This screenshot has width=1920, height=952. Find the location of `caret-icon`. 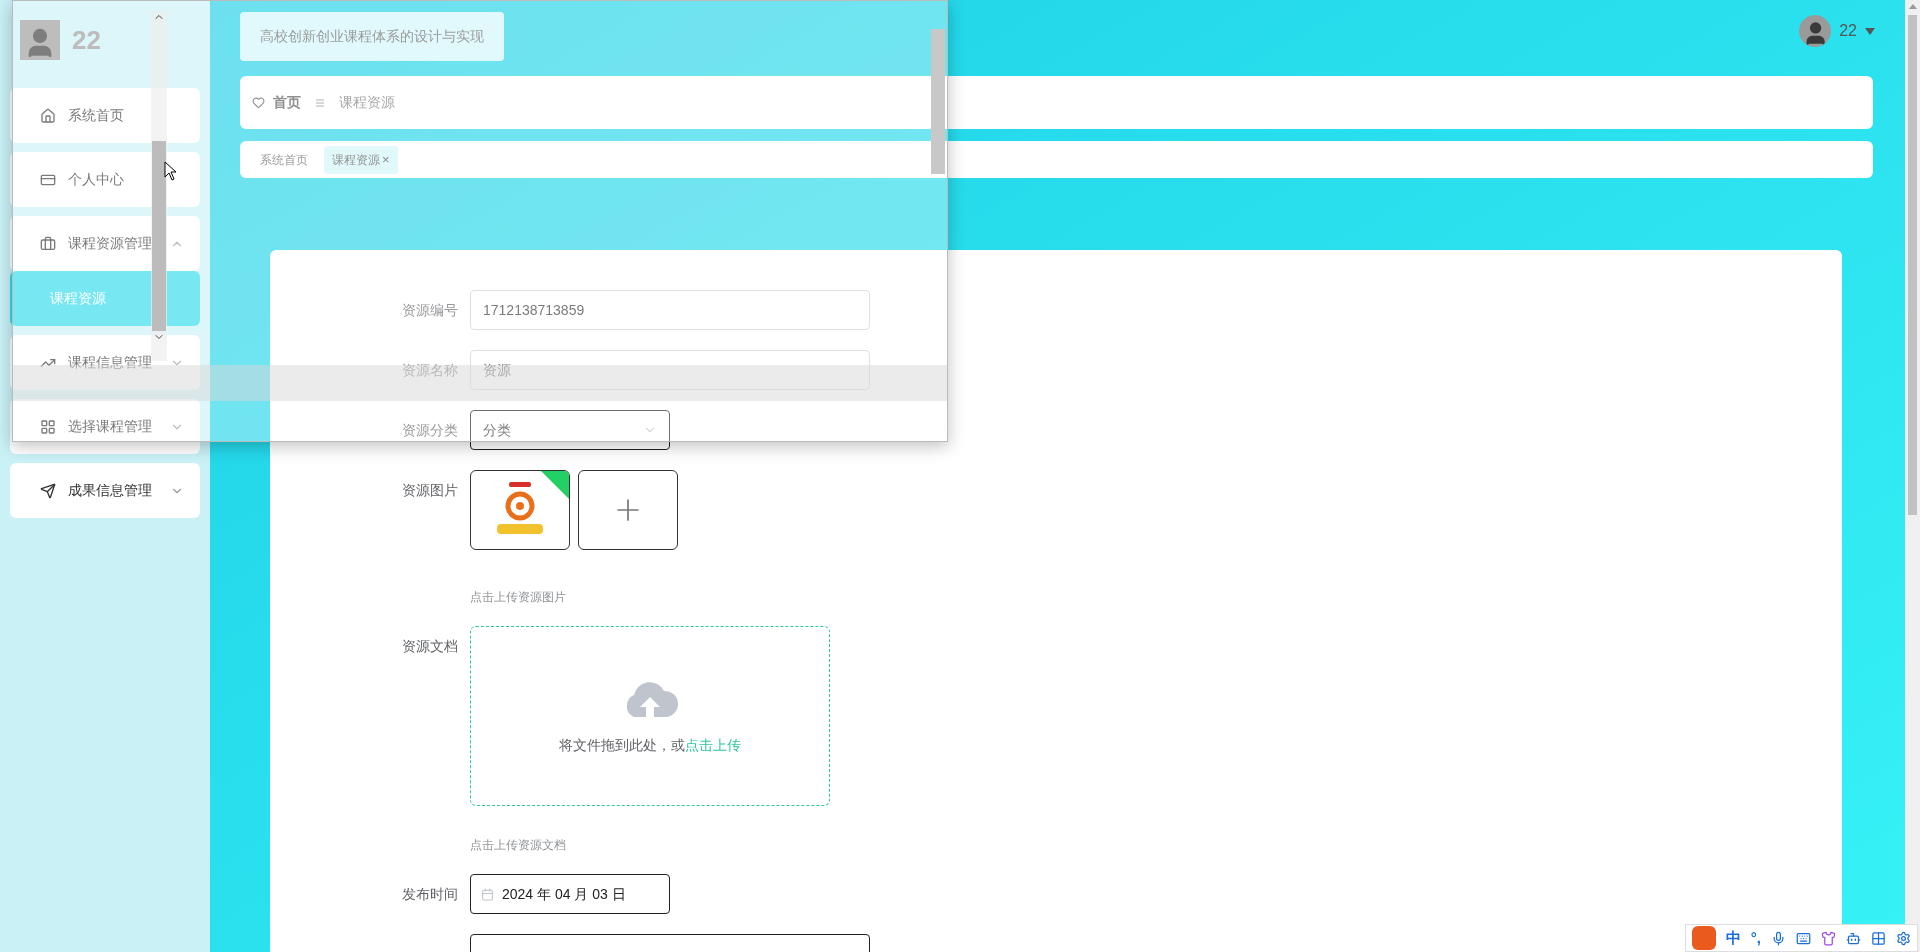

caret-icon is located at coordinates (1870, 31).